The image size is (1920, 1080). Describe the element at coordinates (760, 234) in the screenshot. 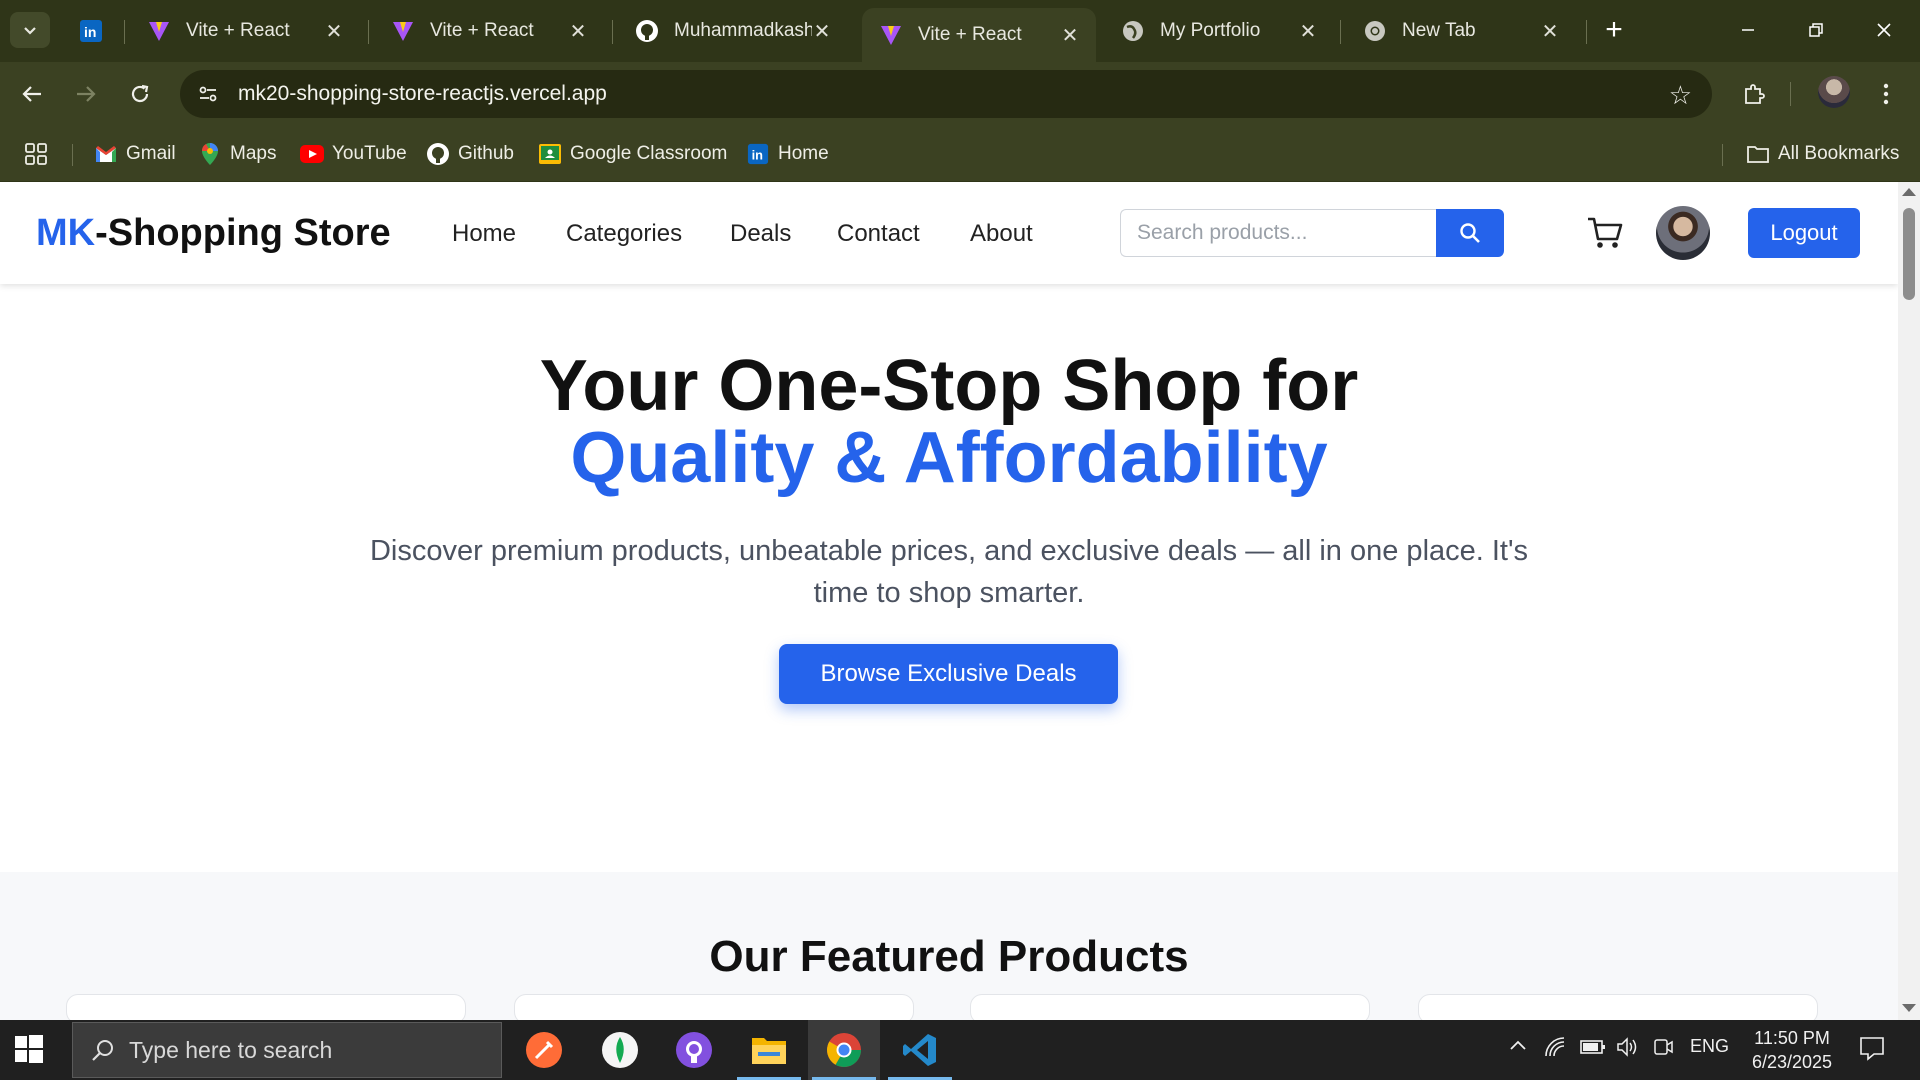

I see `nav-deals: Deals` at that location.